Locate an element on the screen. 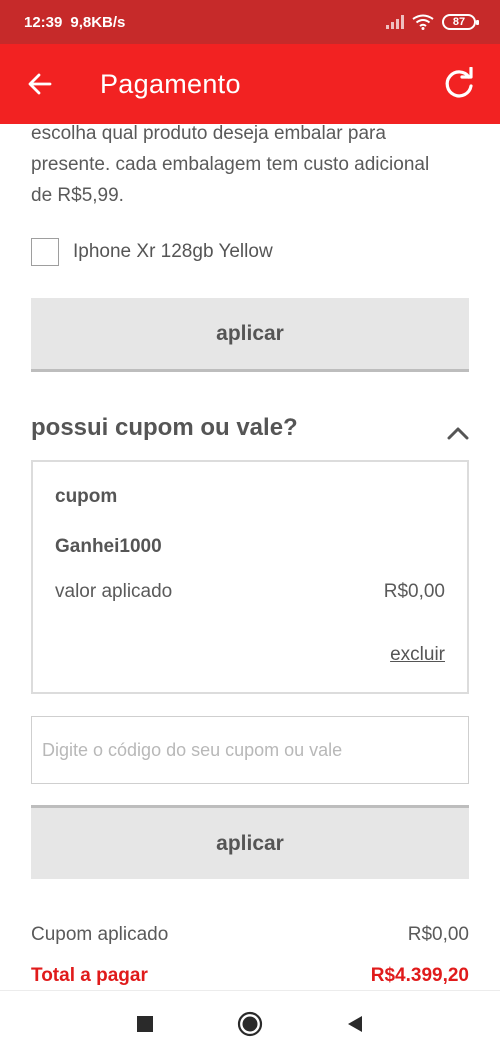  page-title: Pagamento is located at coordinates (170, 83).